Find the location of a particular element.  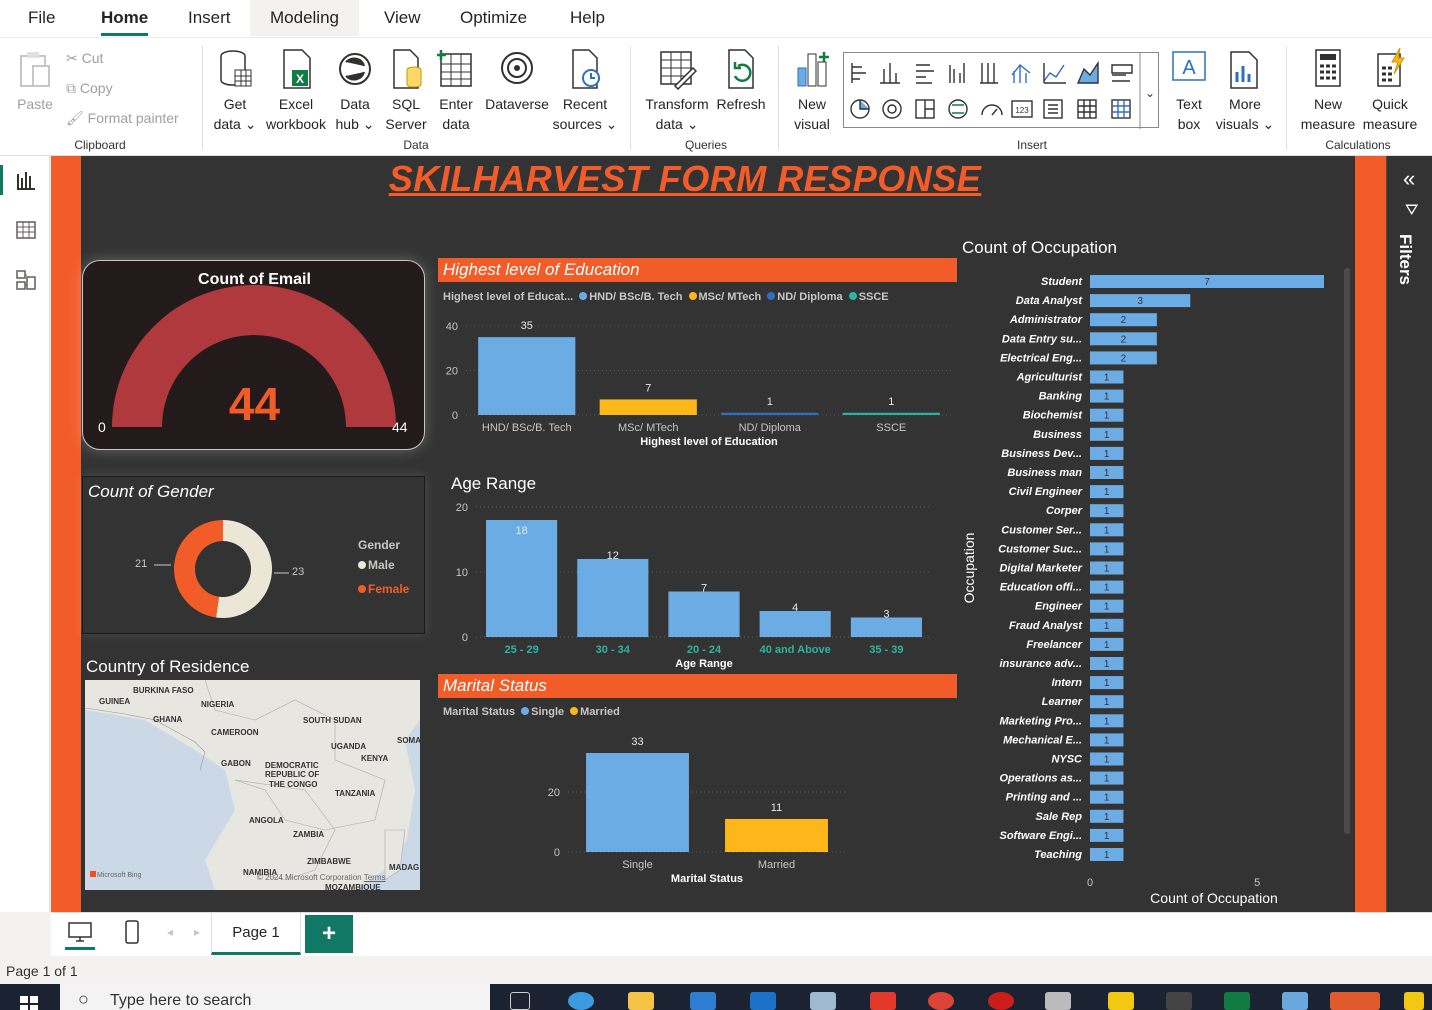

legend-item: Married is located at coordinates (595, 712).